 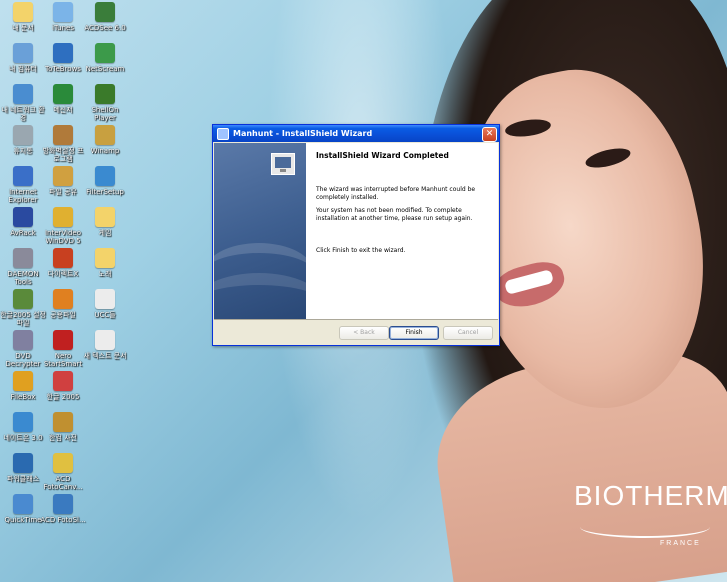 What do you see at coordinates (361, 250) in the screenshot?
I see `wizard-text-finish: Click Finish to exit the wizard.` at bounding box center [361, 250].